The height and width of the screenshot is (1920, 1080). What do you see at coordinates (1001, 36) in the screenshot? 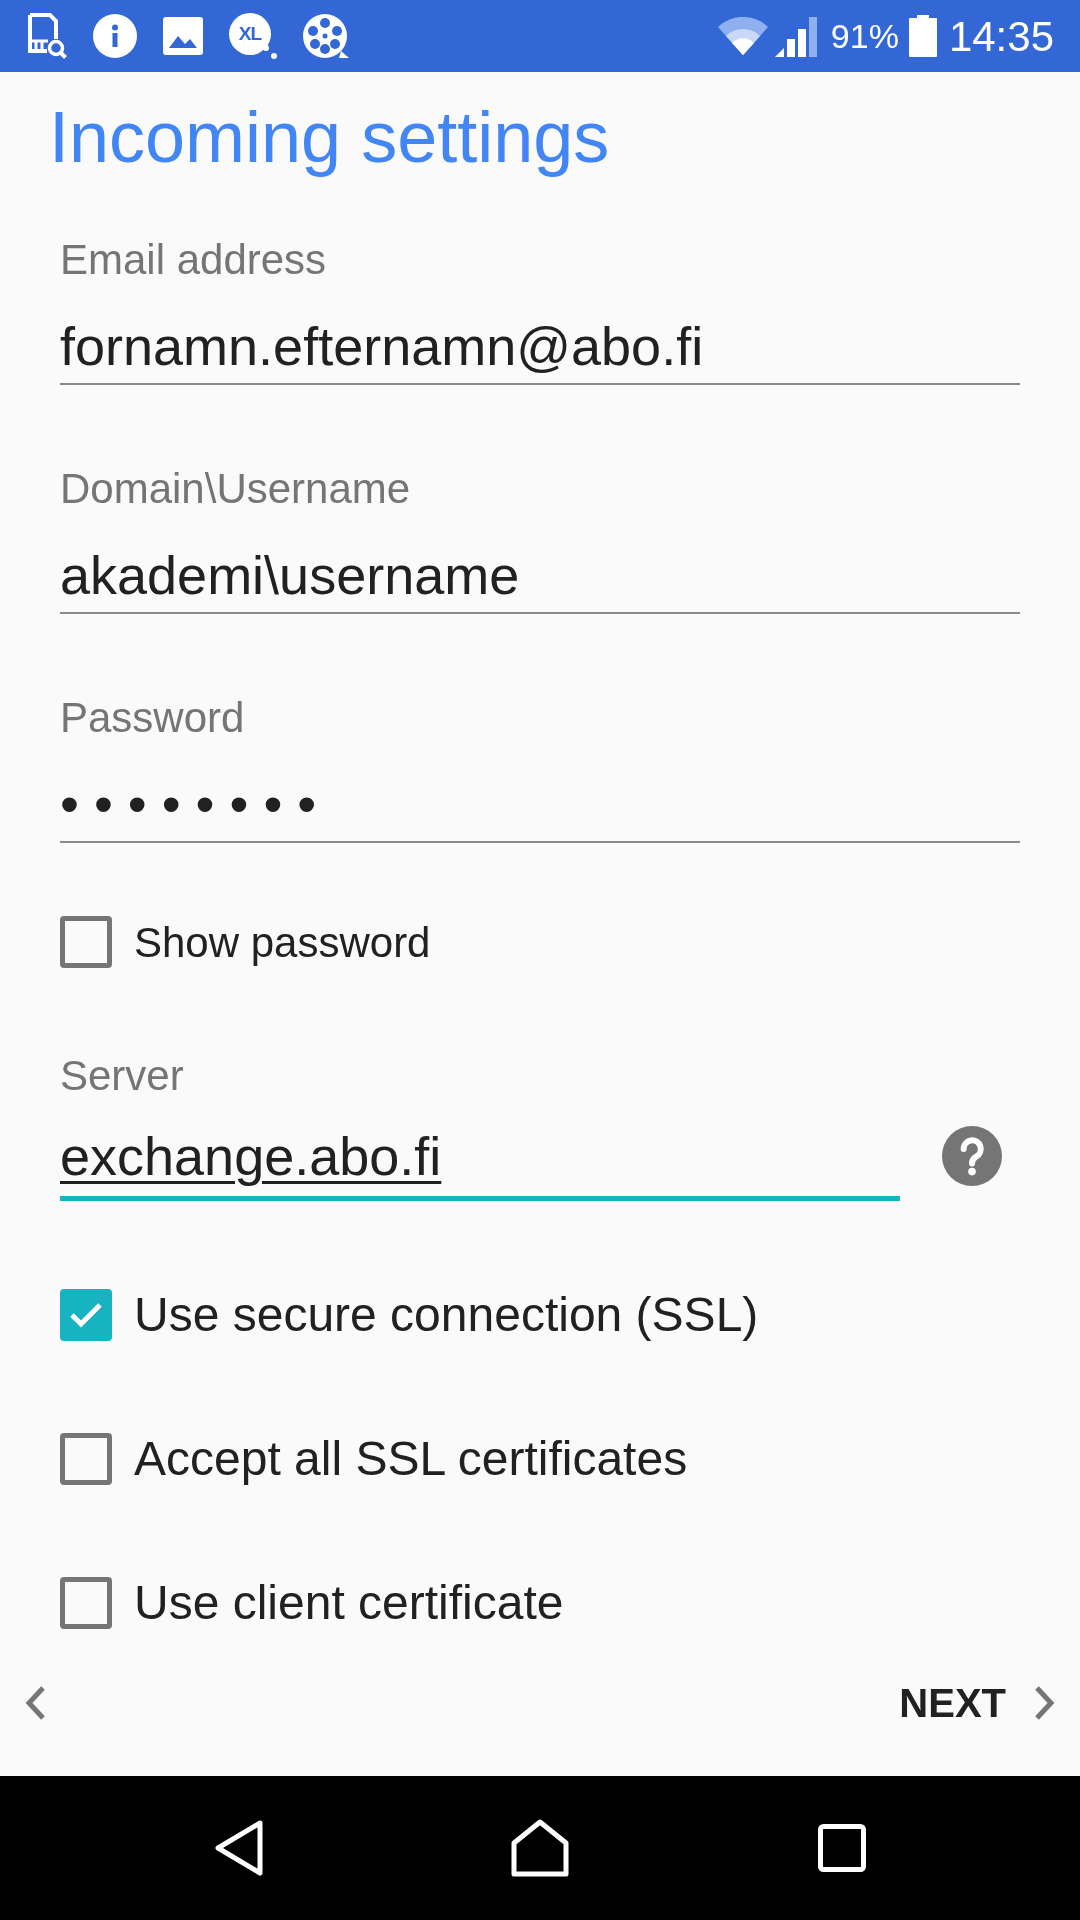
I see `clock-time: 14:35` at bounding box center [1001, 36].